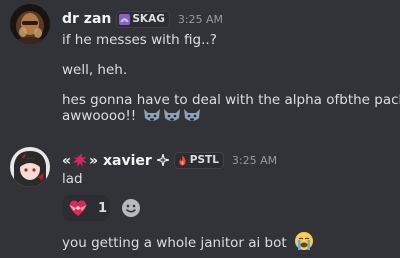 The height and width of the screenshot is (258, 400). I want to click on message-text: lad, so click(72, 179).